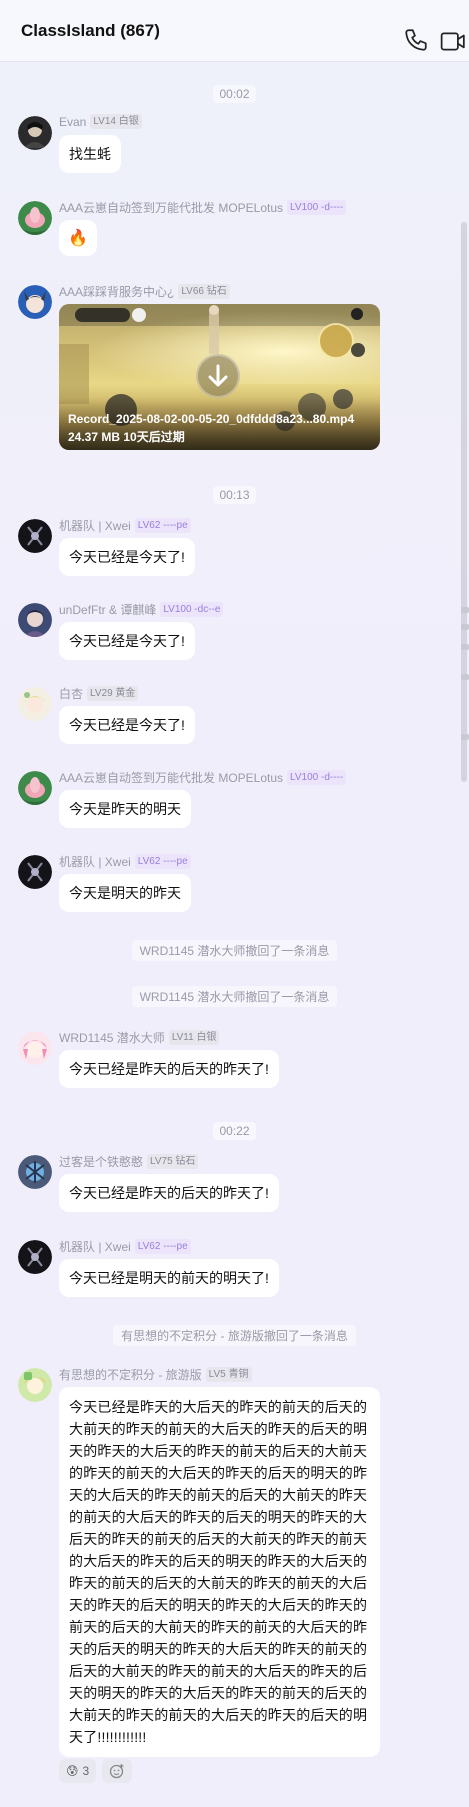  What do you see at coordinates (130, 1374) in the screenshot?
I see `sender-name: 有思想的不定积分 - 旅游版` at bounding box center [130, 1374].